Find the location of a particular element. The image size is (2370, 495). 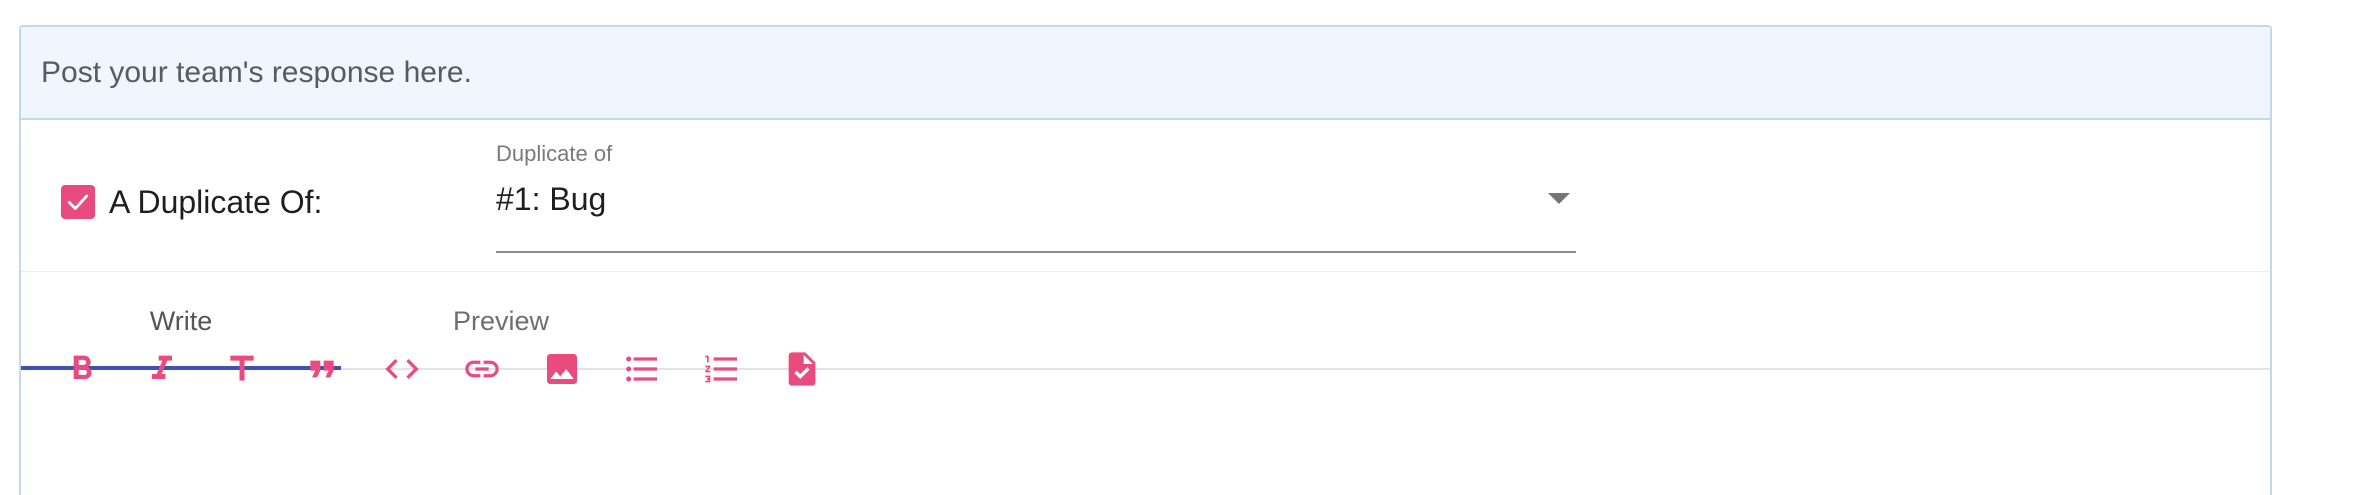

check-icon is located at coordinates (78, 202).